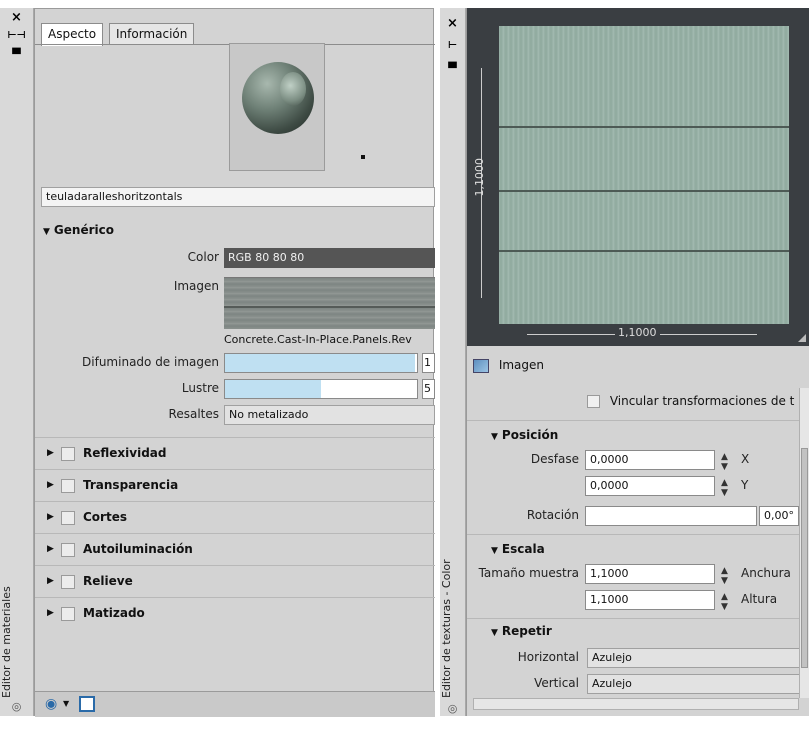  I want to click on link-transforms-checkbox, so click(593, 401).